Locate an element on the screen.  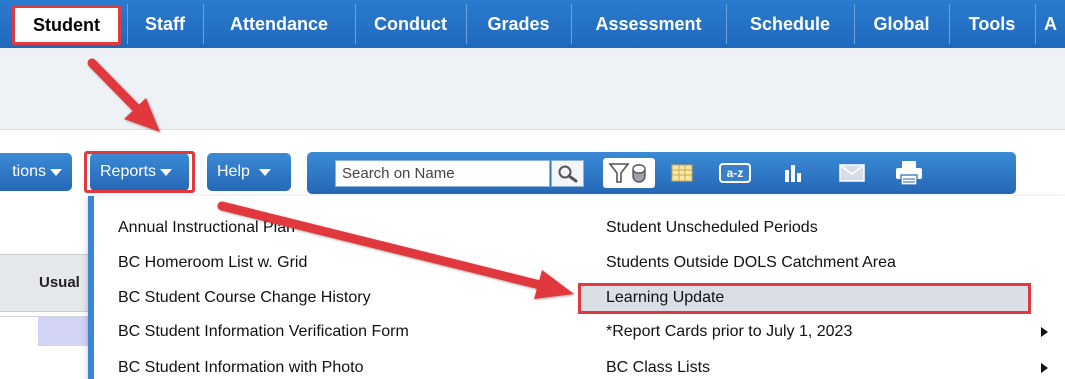
tab-partial: A is located at coordinates (1050, 24).